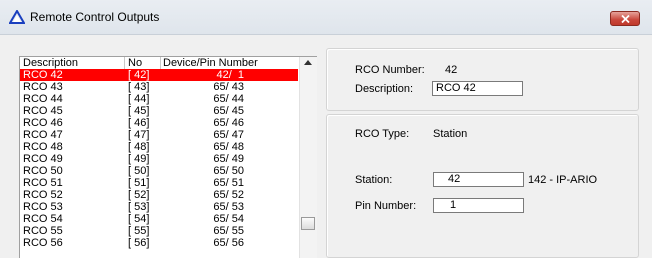 The width and height of the screenshot is (652, 258). I want to click on close-icon, so click(625, 19).